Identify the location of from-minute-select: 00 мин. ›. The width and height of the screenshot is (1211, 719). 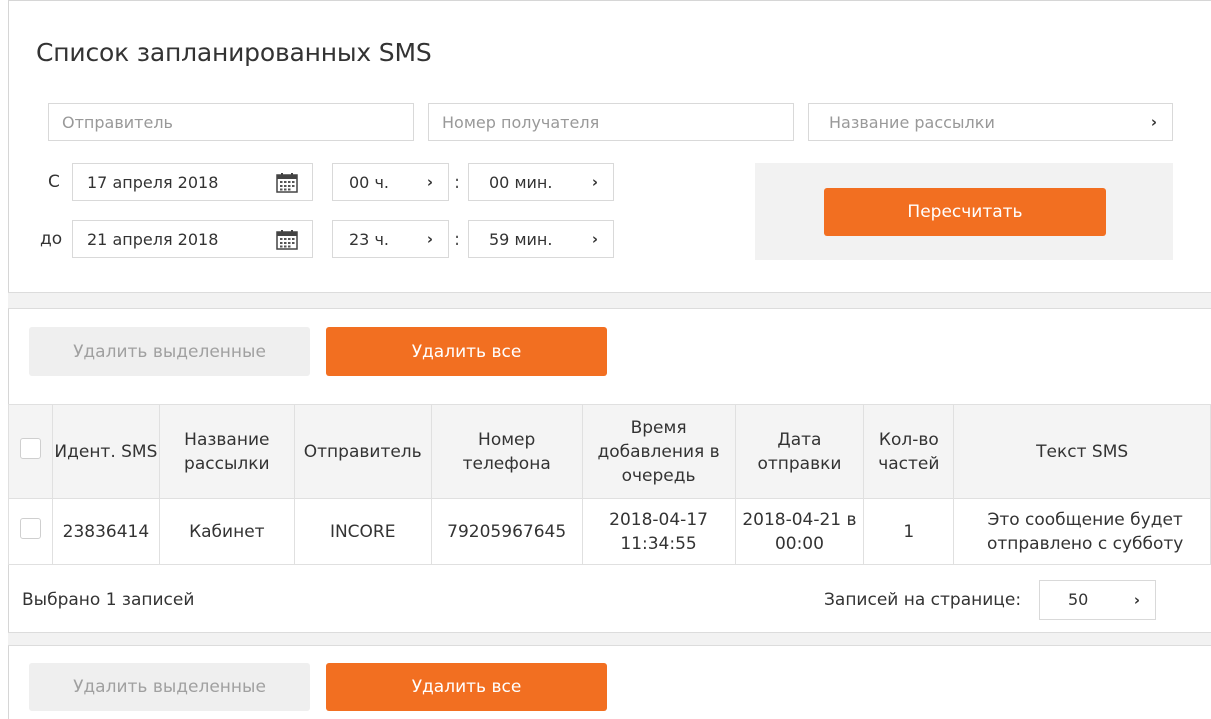
(541, 182).